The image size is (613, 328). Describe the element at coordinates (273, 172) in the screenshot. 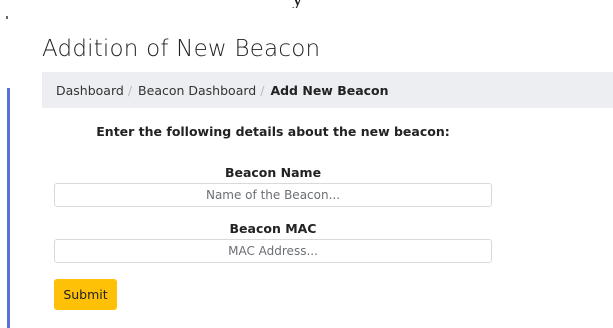

I see `beacon-name-label: Beacon Name` at that location.